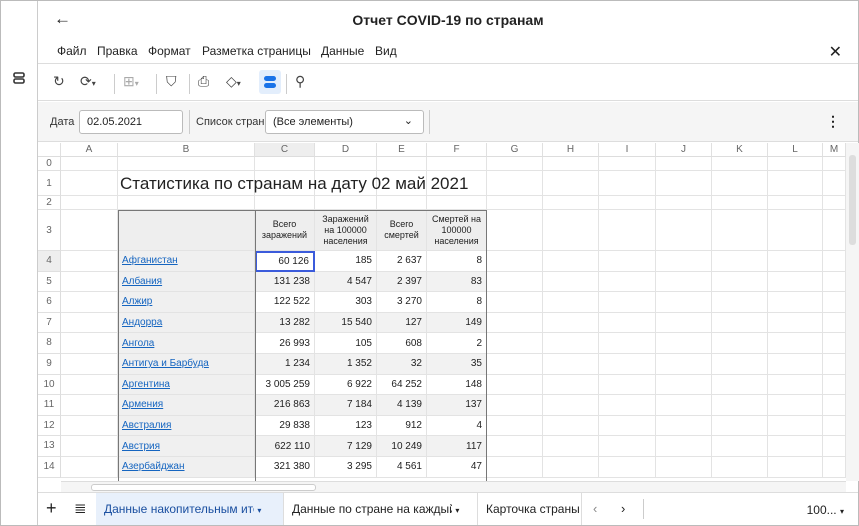 This screenshot has width=859, height=526. What do you see at coordinates (346, 405) in the screenshot?
I see `table-cell: 7 184` at bounding box center [346, 405].